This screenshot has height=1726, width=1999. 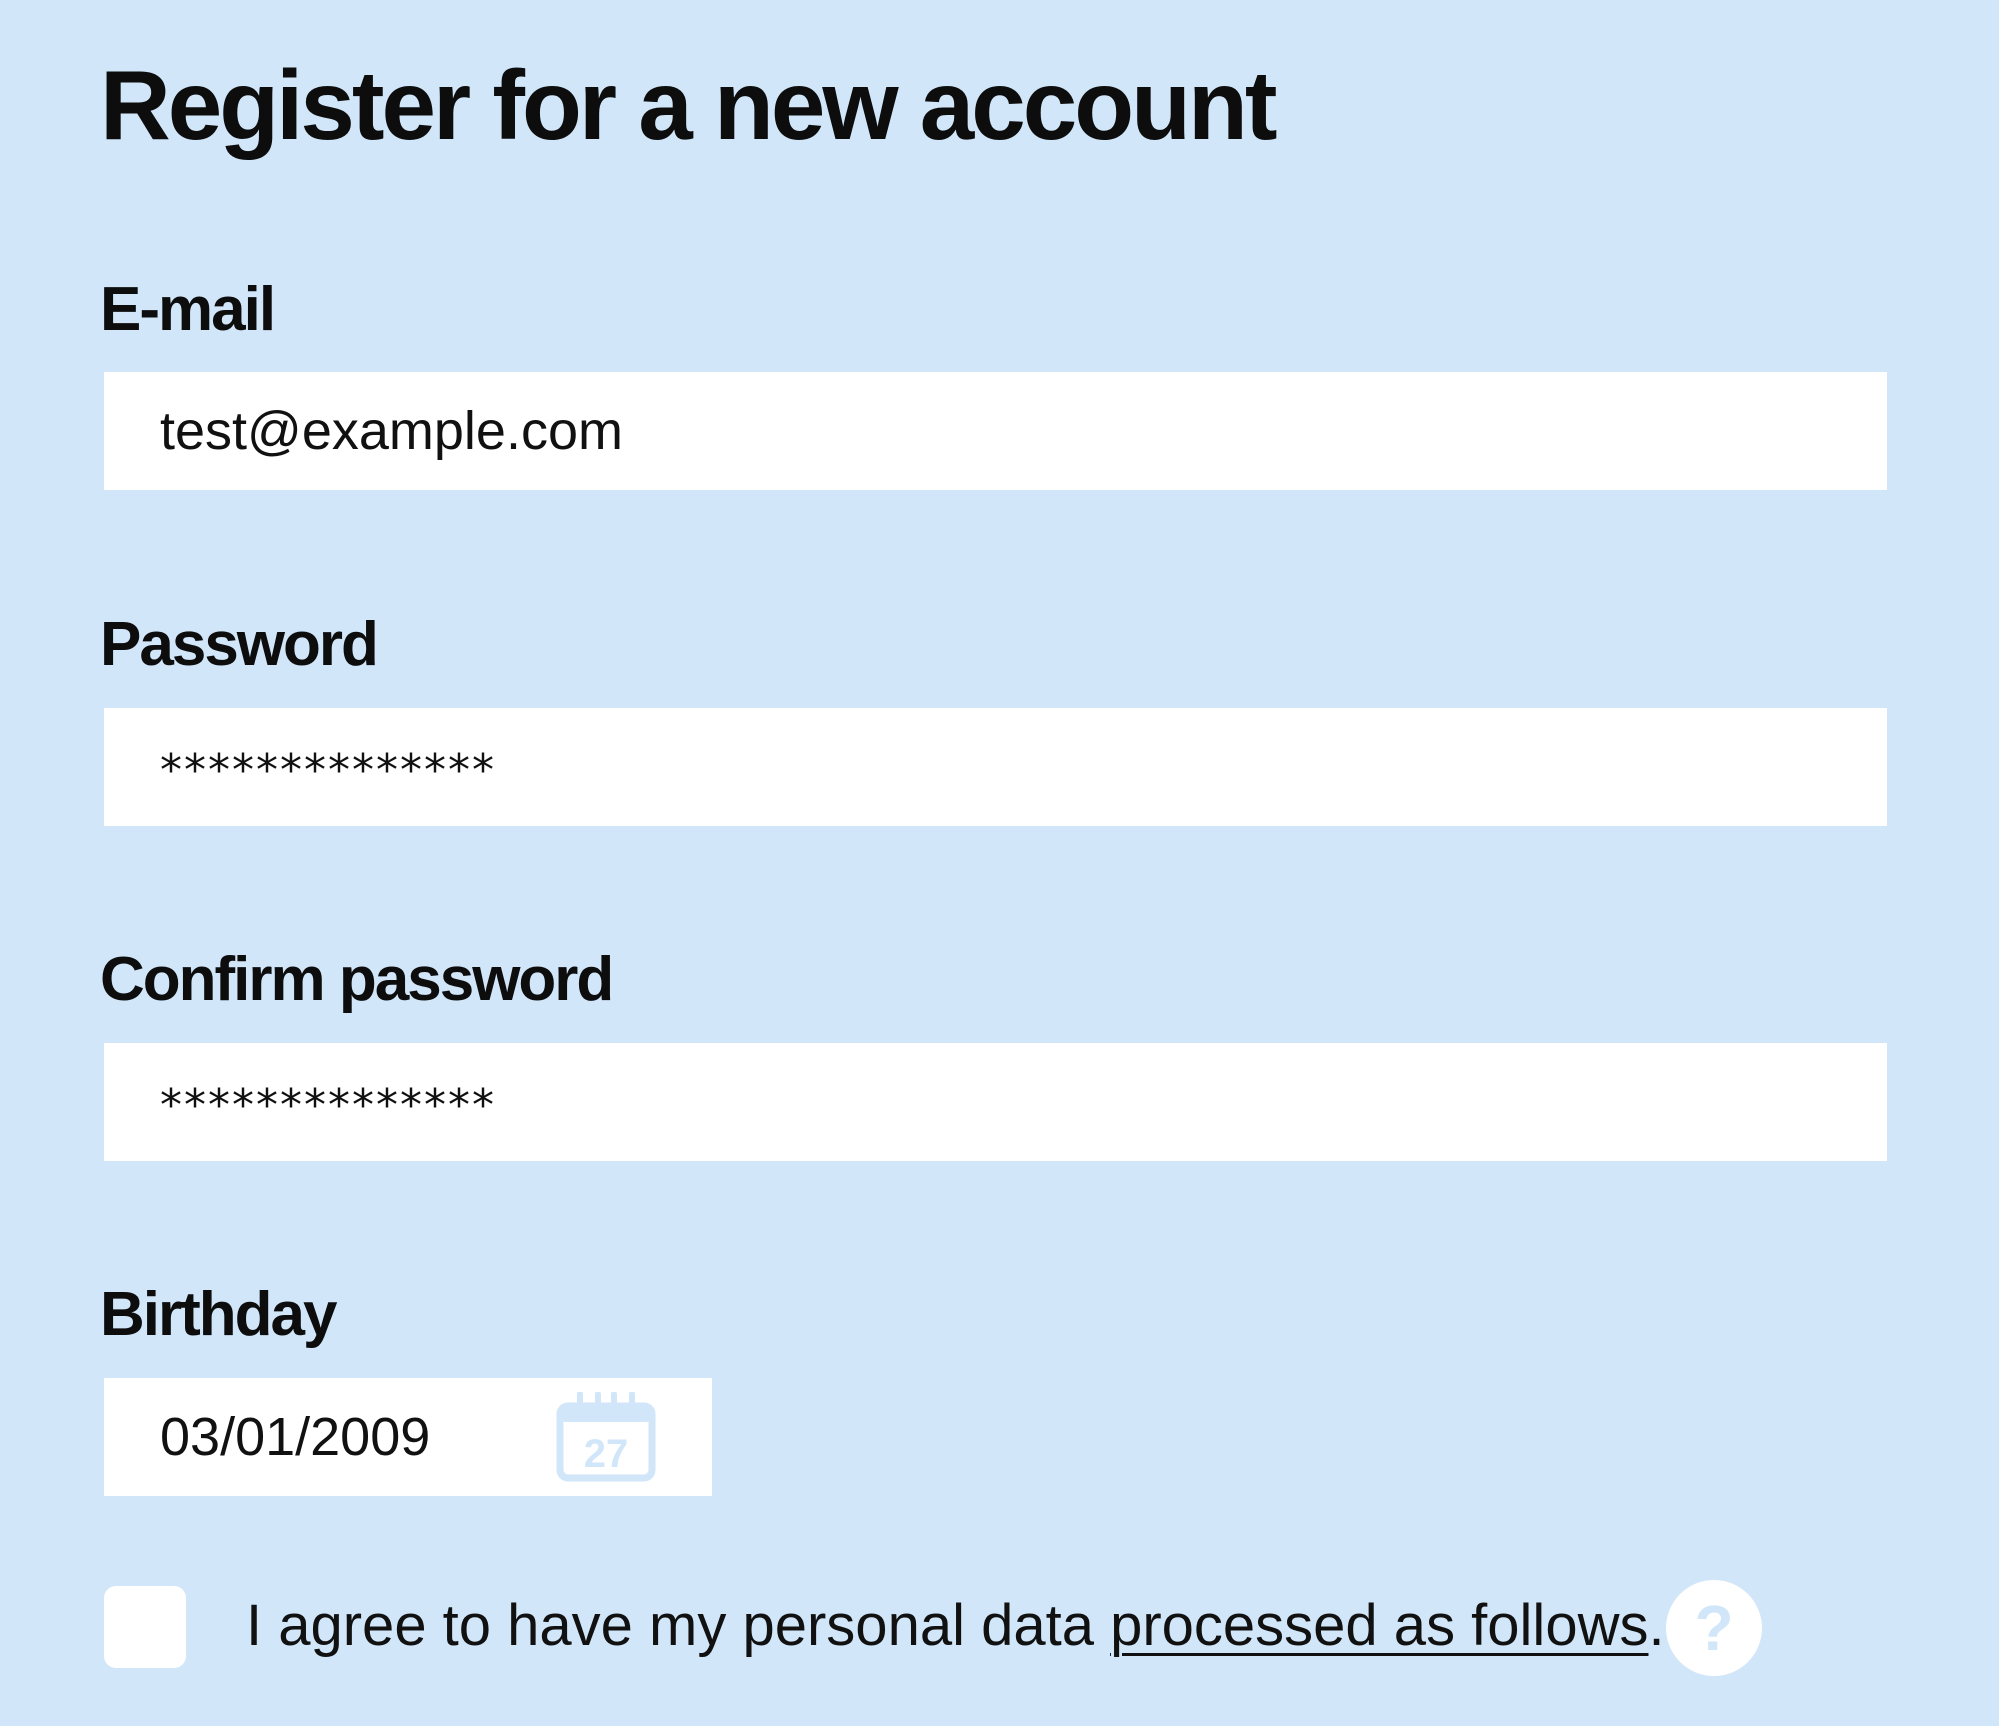 What do you see at coordinates (145, 1627) in the screenshot?
I see `consent-checkbox` at bounding box center [145, 1627].